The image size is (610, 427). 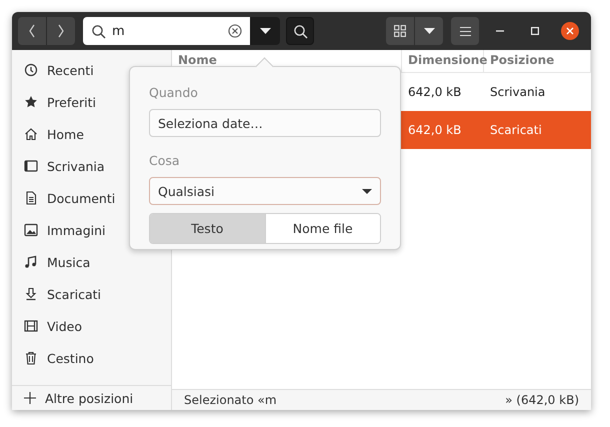 I want to click on clock-icon, so click(x=31, y=70).